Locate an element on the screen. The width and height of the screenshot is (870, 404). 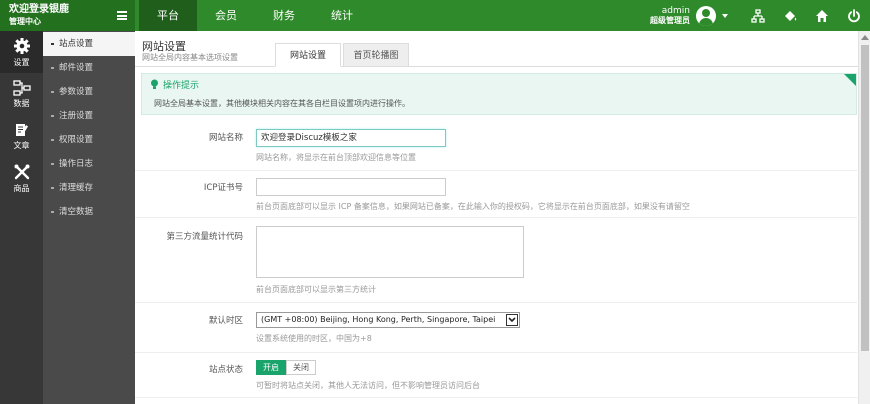
hint-site-name: 网站名称，将显示在前台顶部欢迎信息等位置 is located at coordinates (336, 157).